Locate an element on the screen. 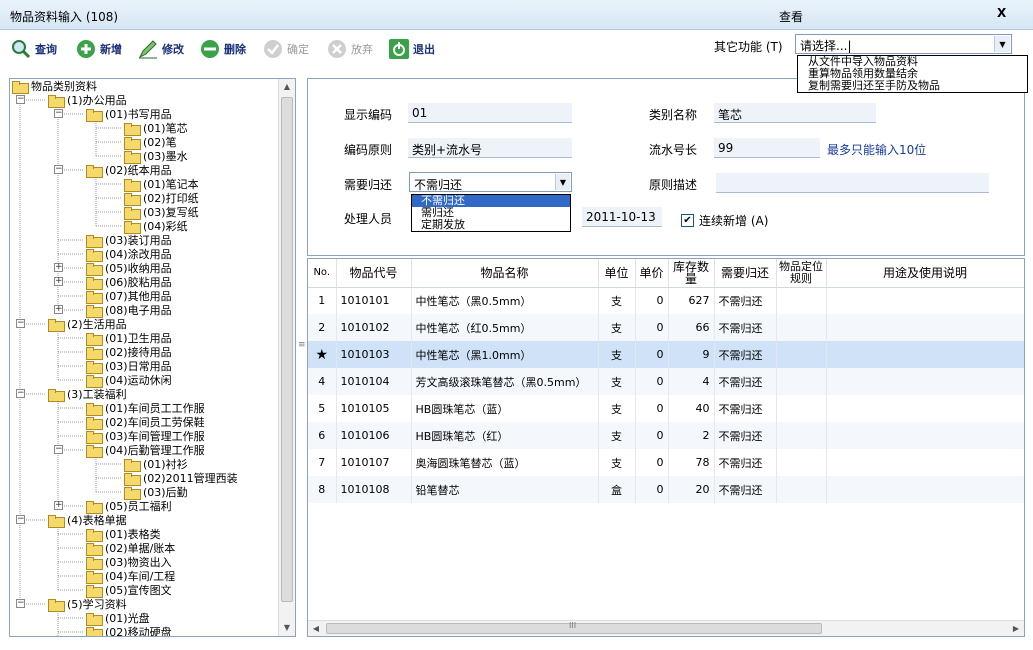 The image size is (1033, 650). date-field: 2011-10-13 is located at coordinates (622, 217).